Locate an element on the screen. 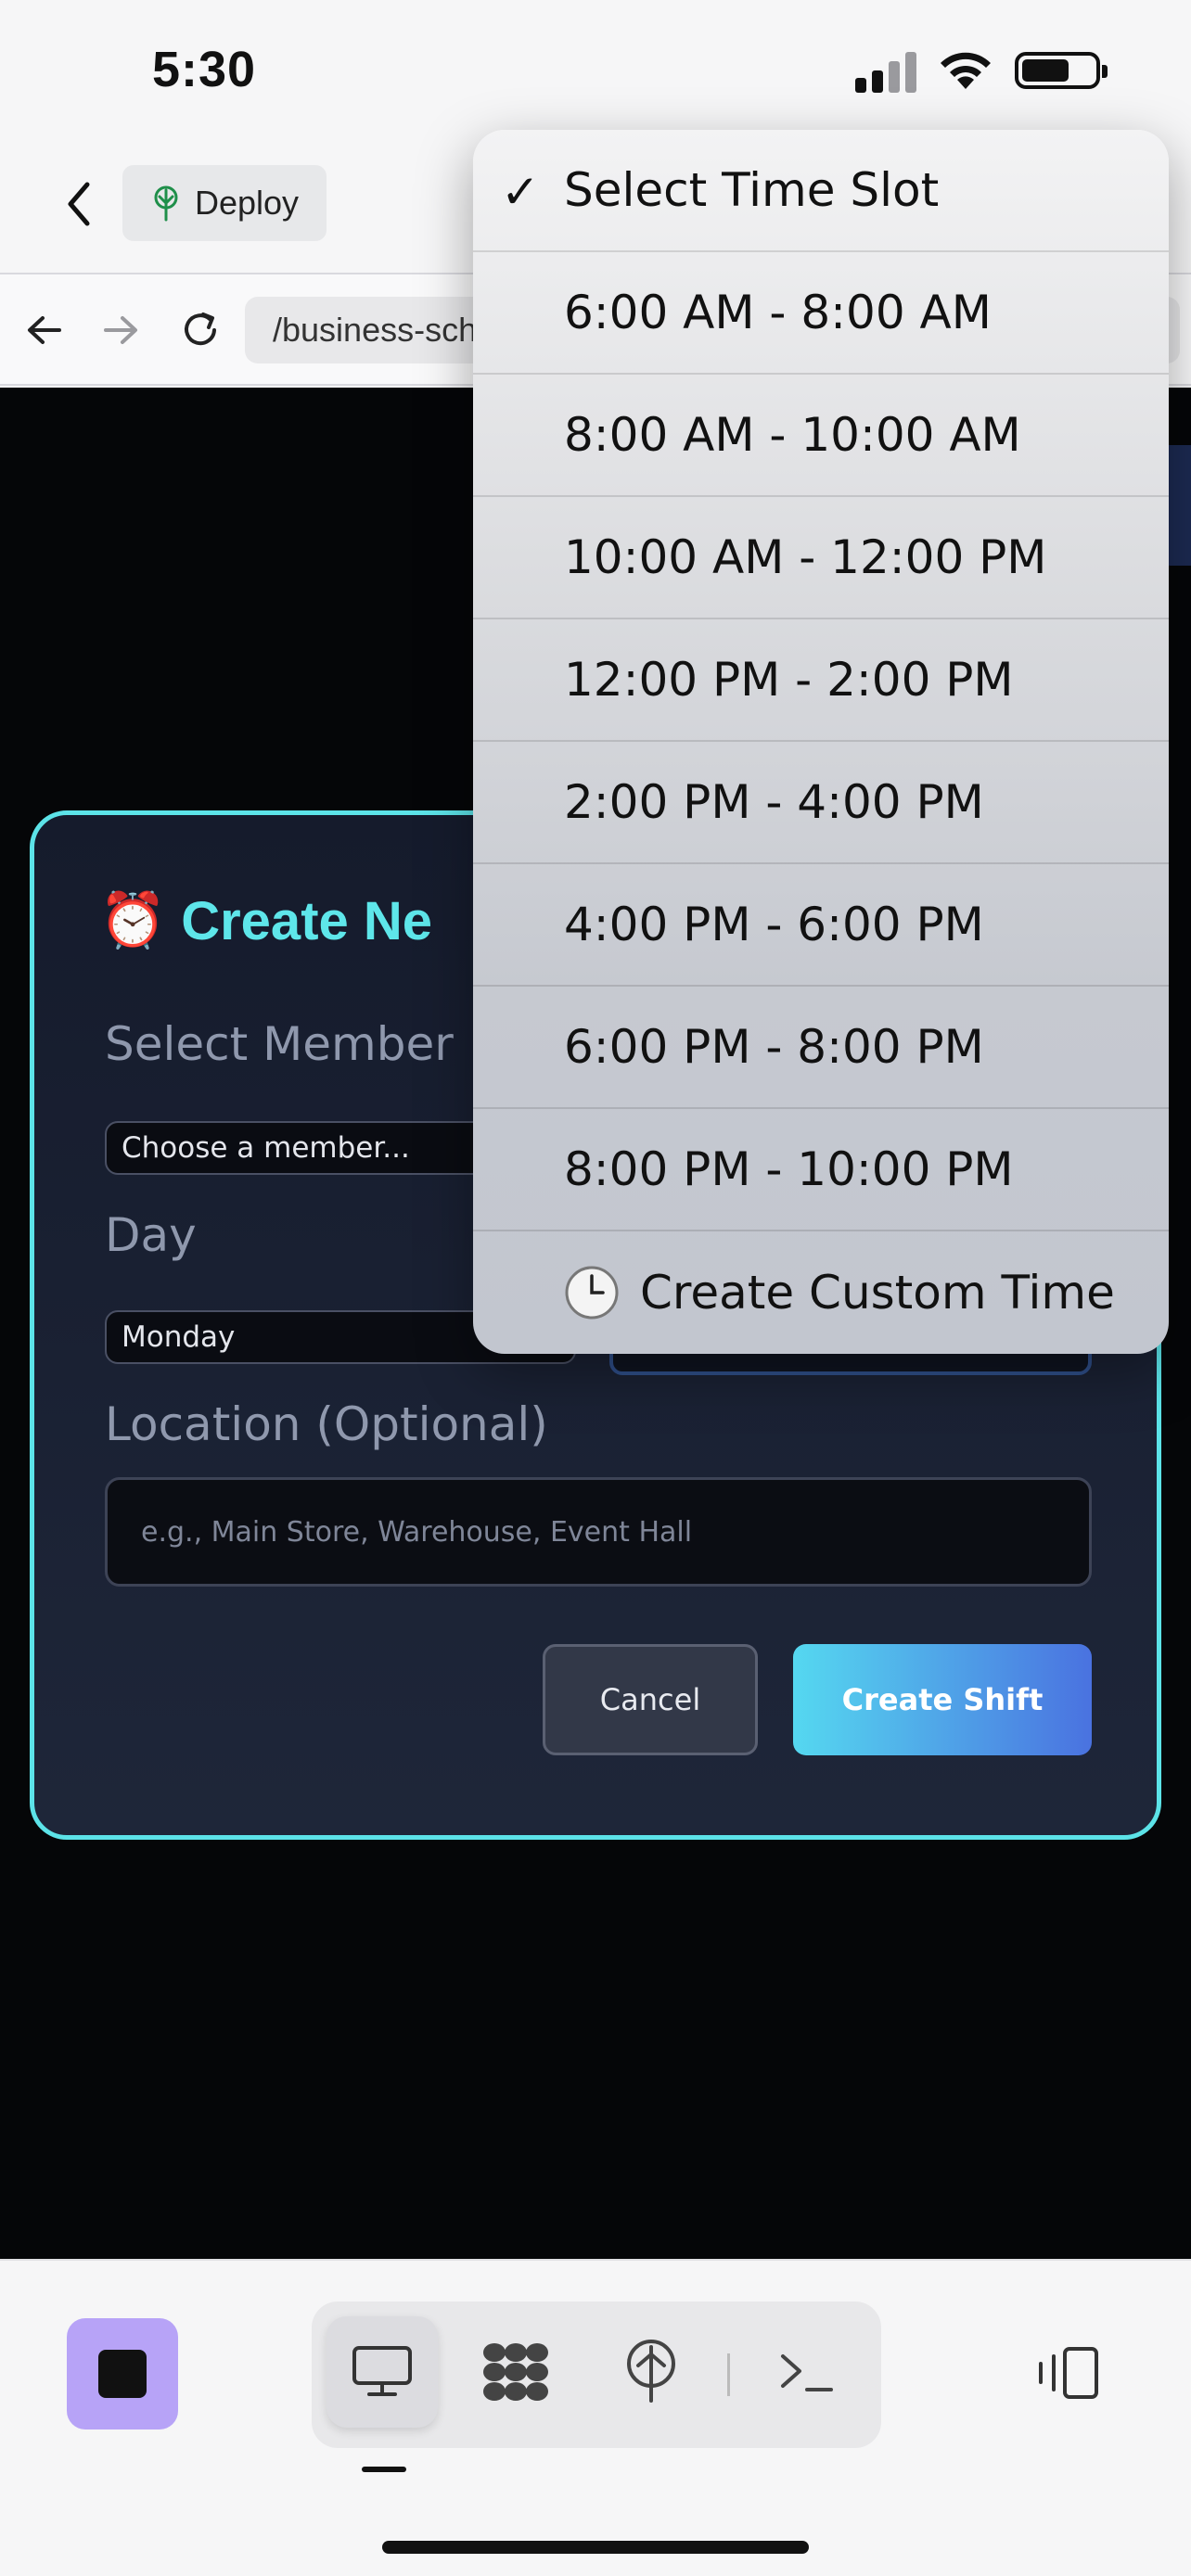  status-time: 5:30 is located at coordinates (204, 69).